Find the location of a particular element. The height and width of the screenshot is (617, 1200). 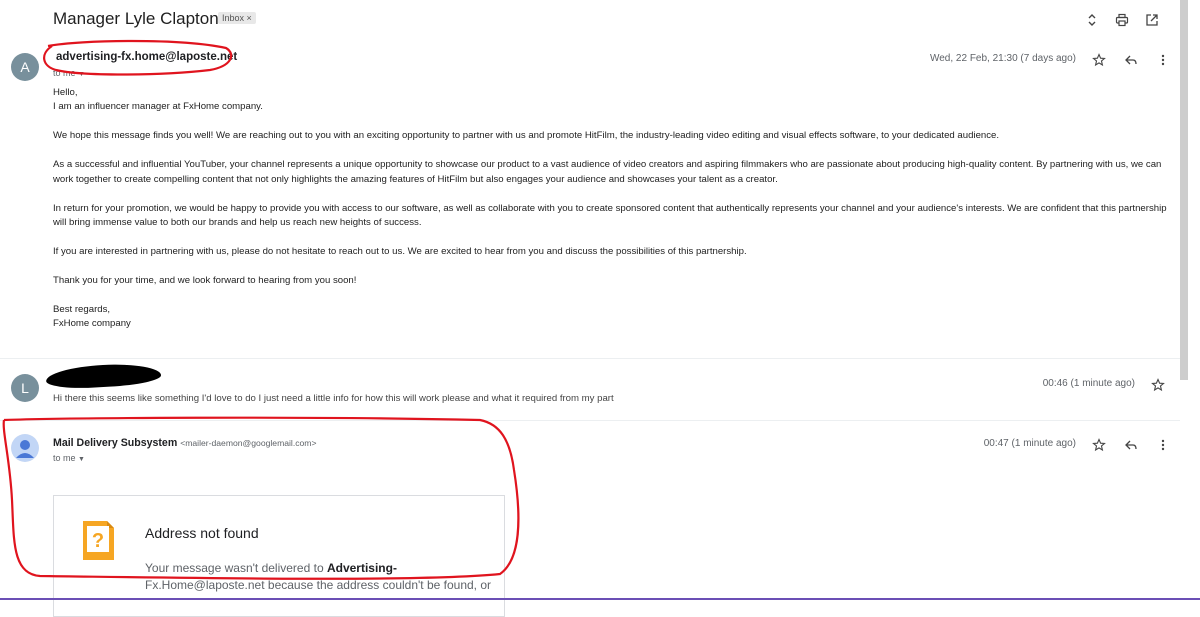

redacted-sender is located at coordinates (103, 376).